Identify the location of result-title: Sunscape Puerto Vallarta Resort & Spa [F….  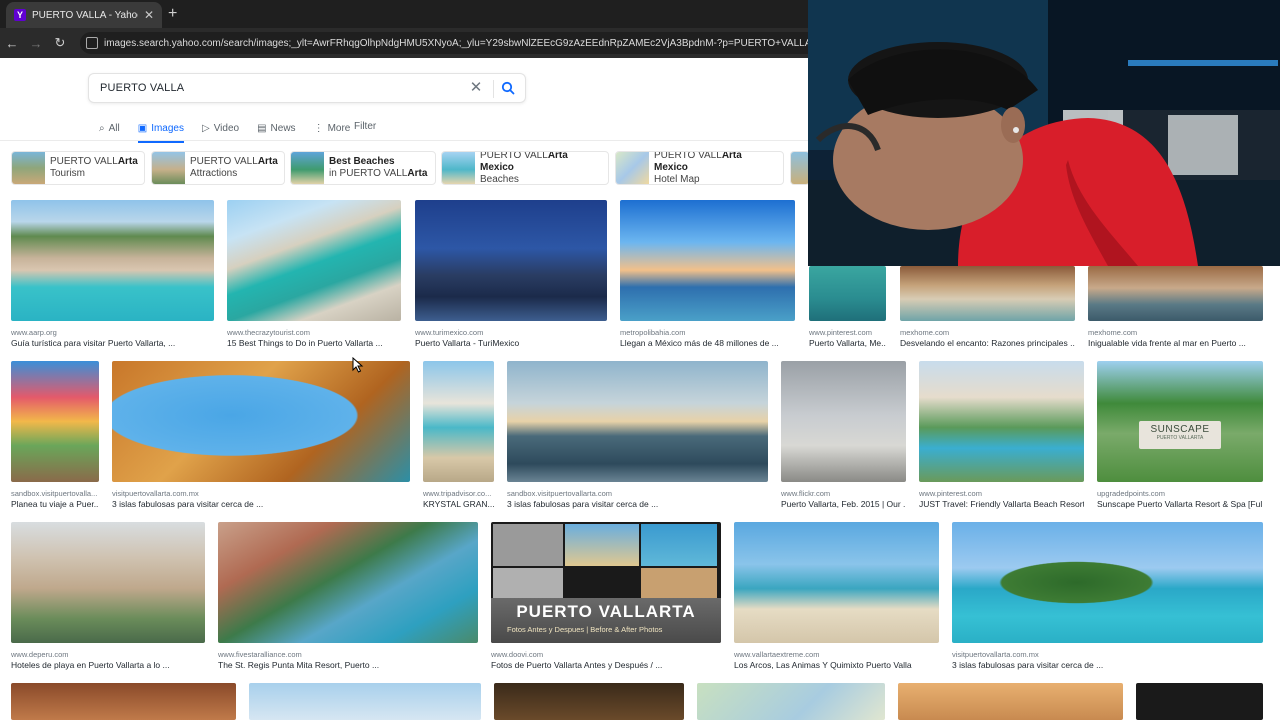
(1180, 504).